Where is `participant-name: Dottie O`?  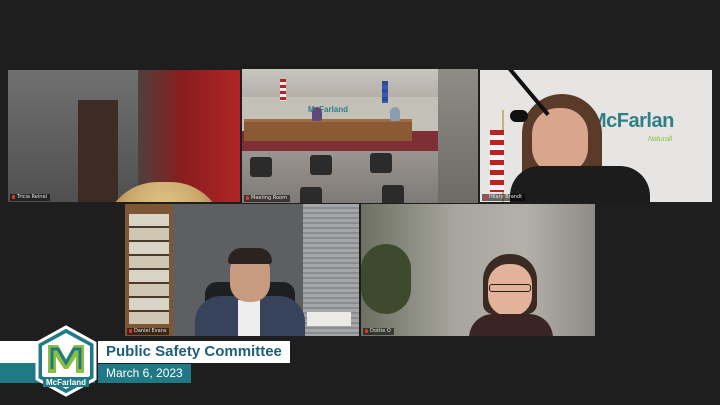
participant-name: Dottie O is located at coordinates (380, 331).